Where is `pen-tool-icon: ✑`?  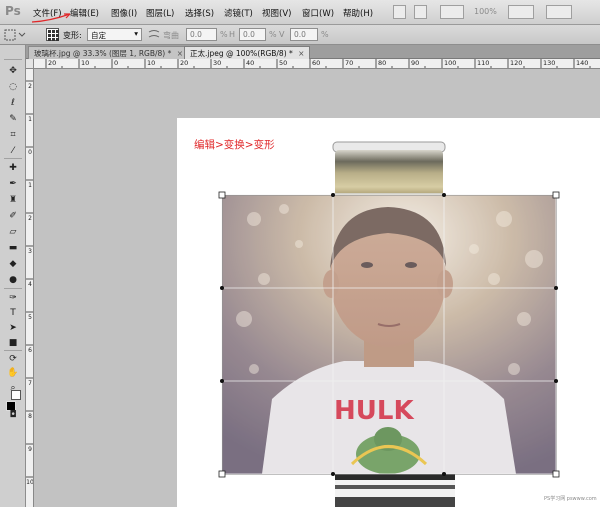 pen-tool-icon: ✑ is located at coordinates (13, 298).